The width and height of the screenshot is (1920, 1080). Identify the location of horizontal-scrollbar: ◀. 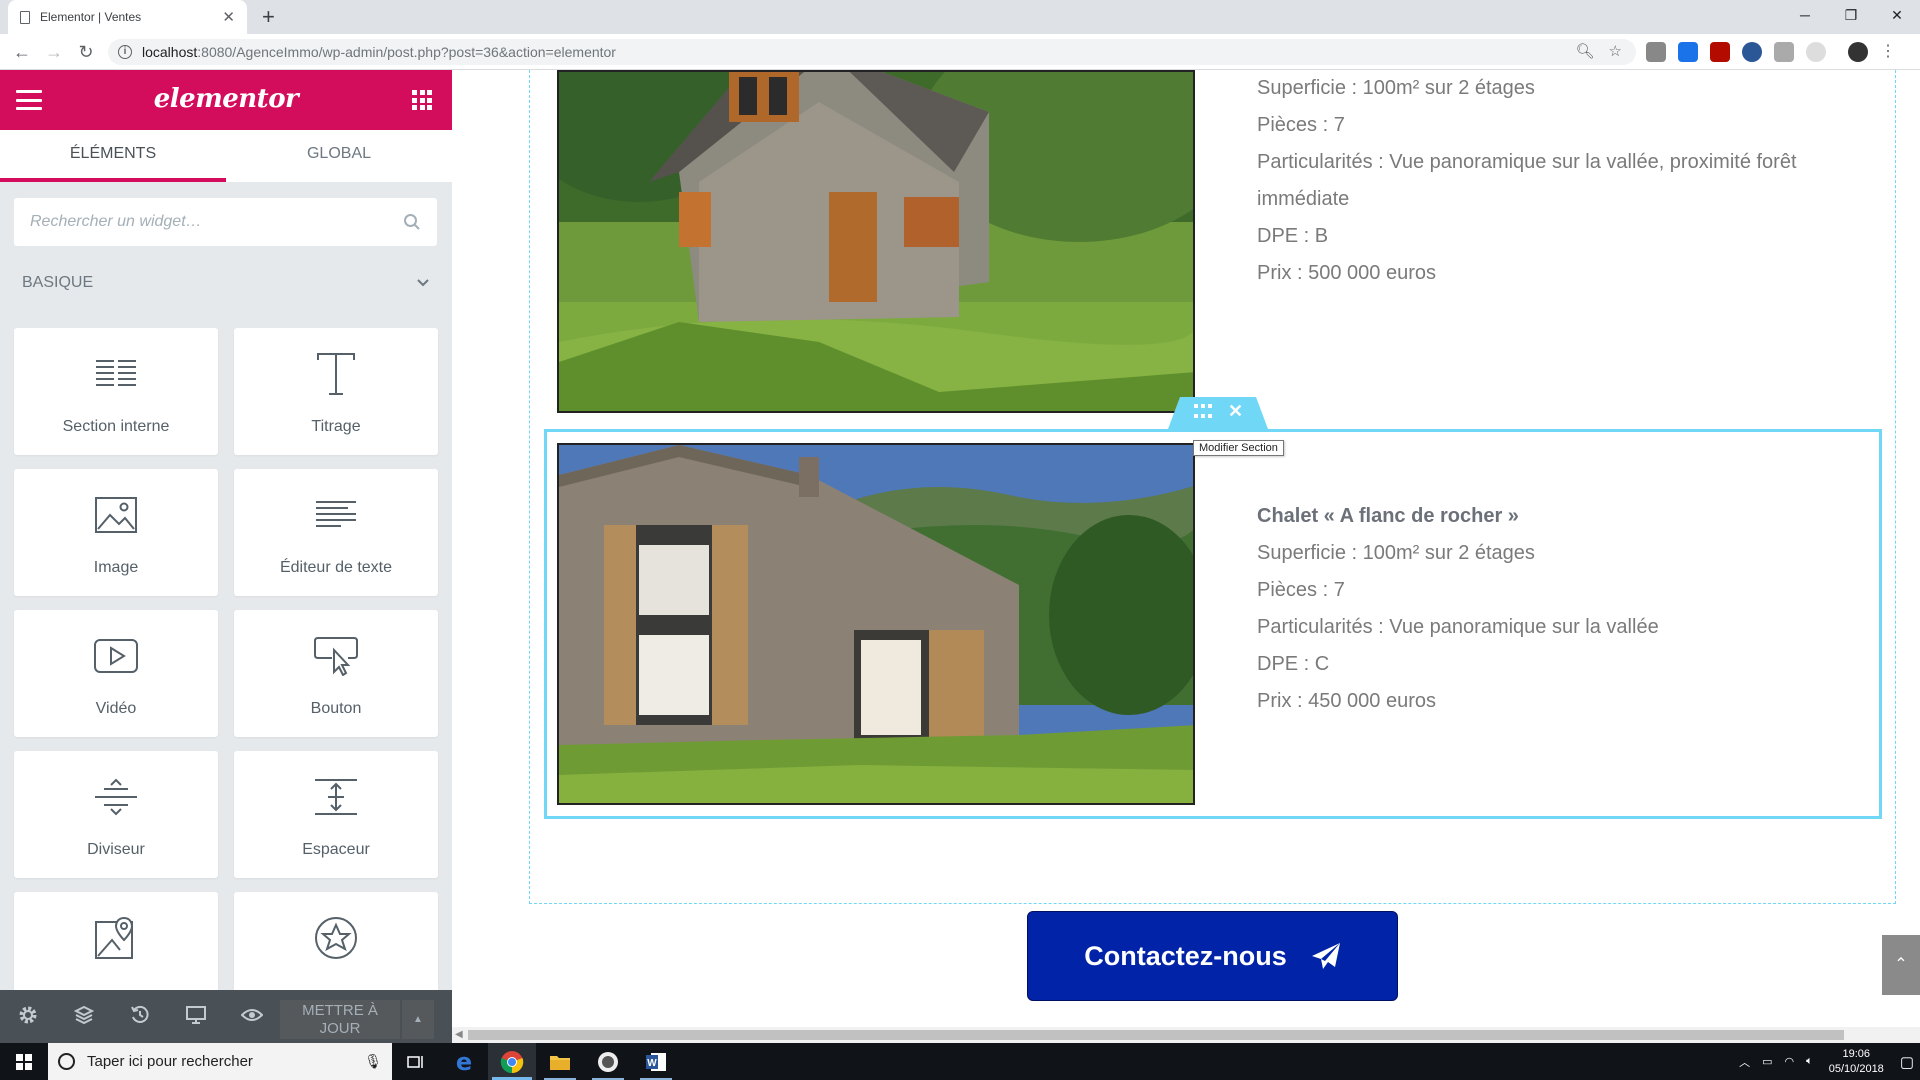
(1186, 1035).